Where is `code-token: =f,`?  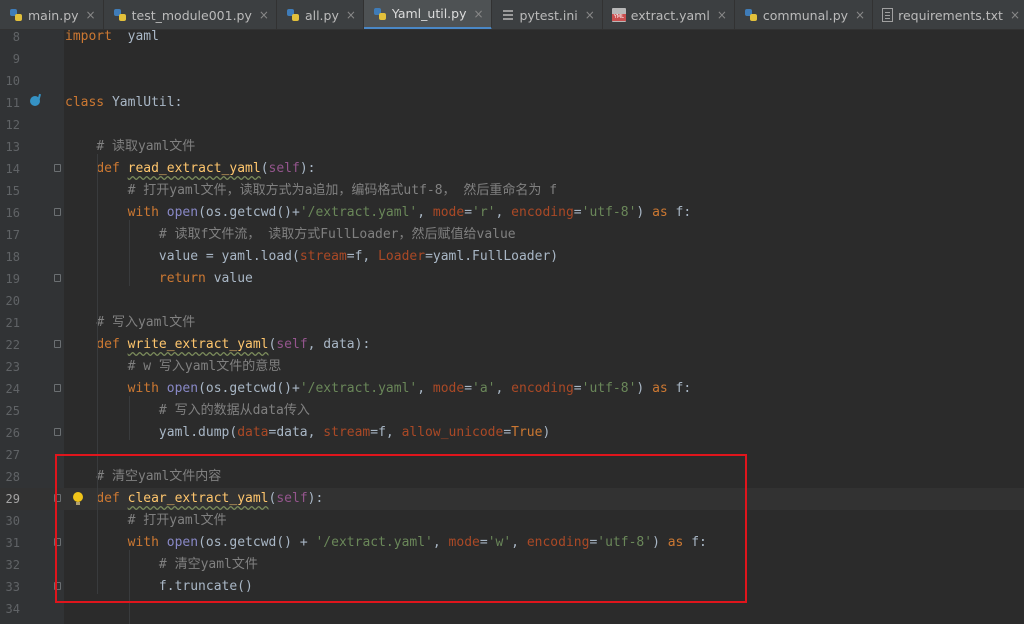 code-token: =f, is located at coordinates (386, 432).